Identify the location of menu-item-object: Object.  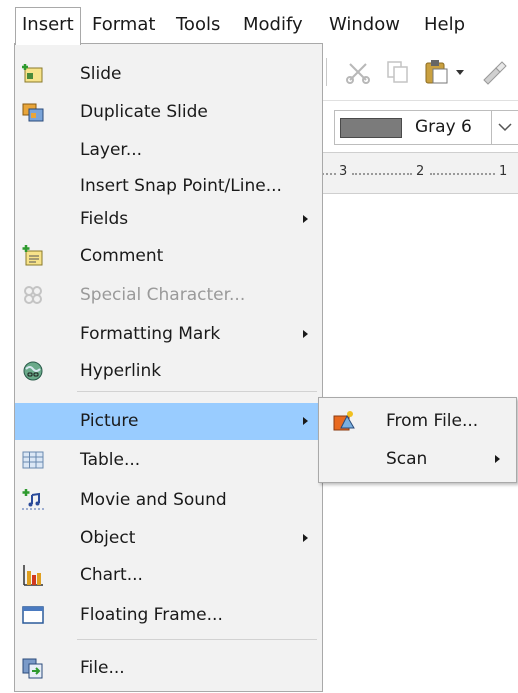
(168, 538).